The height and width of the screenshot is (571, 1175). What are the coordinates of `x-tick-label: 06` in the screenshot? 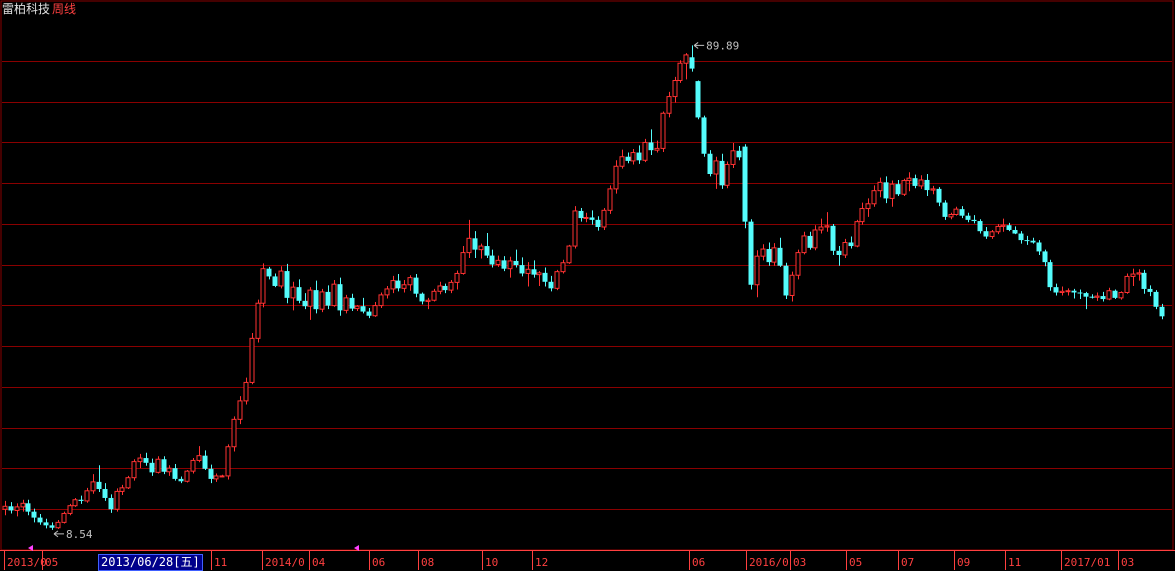 It's located at (698, 562).